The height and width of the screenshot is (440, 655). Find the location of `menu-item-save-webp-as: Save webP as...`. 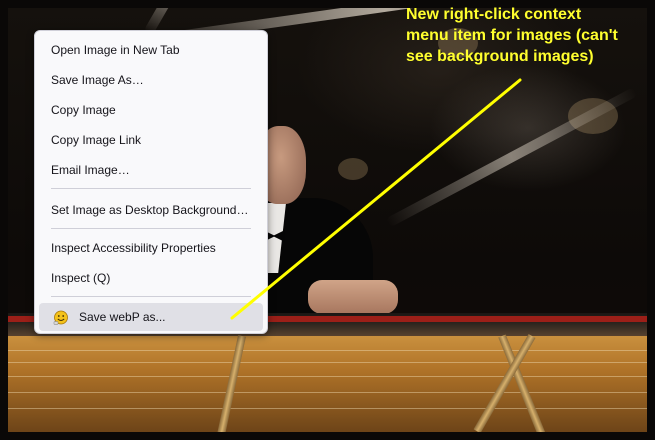

menu-item-save-webp-as: Save webP as... is located at coordinates (151, 317).